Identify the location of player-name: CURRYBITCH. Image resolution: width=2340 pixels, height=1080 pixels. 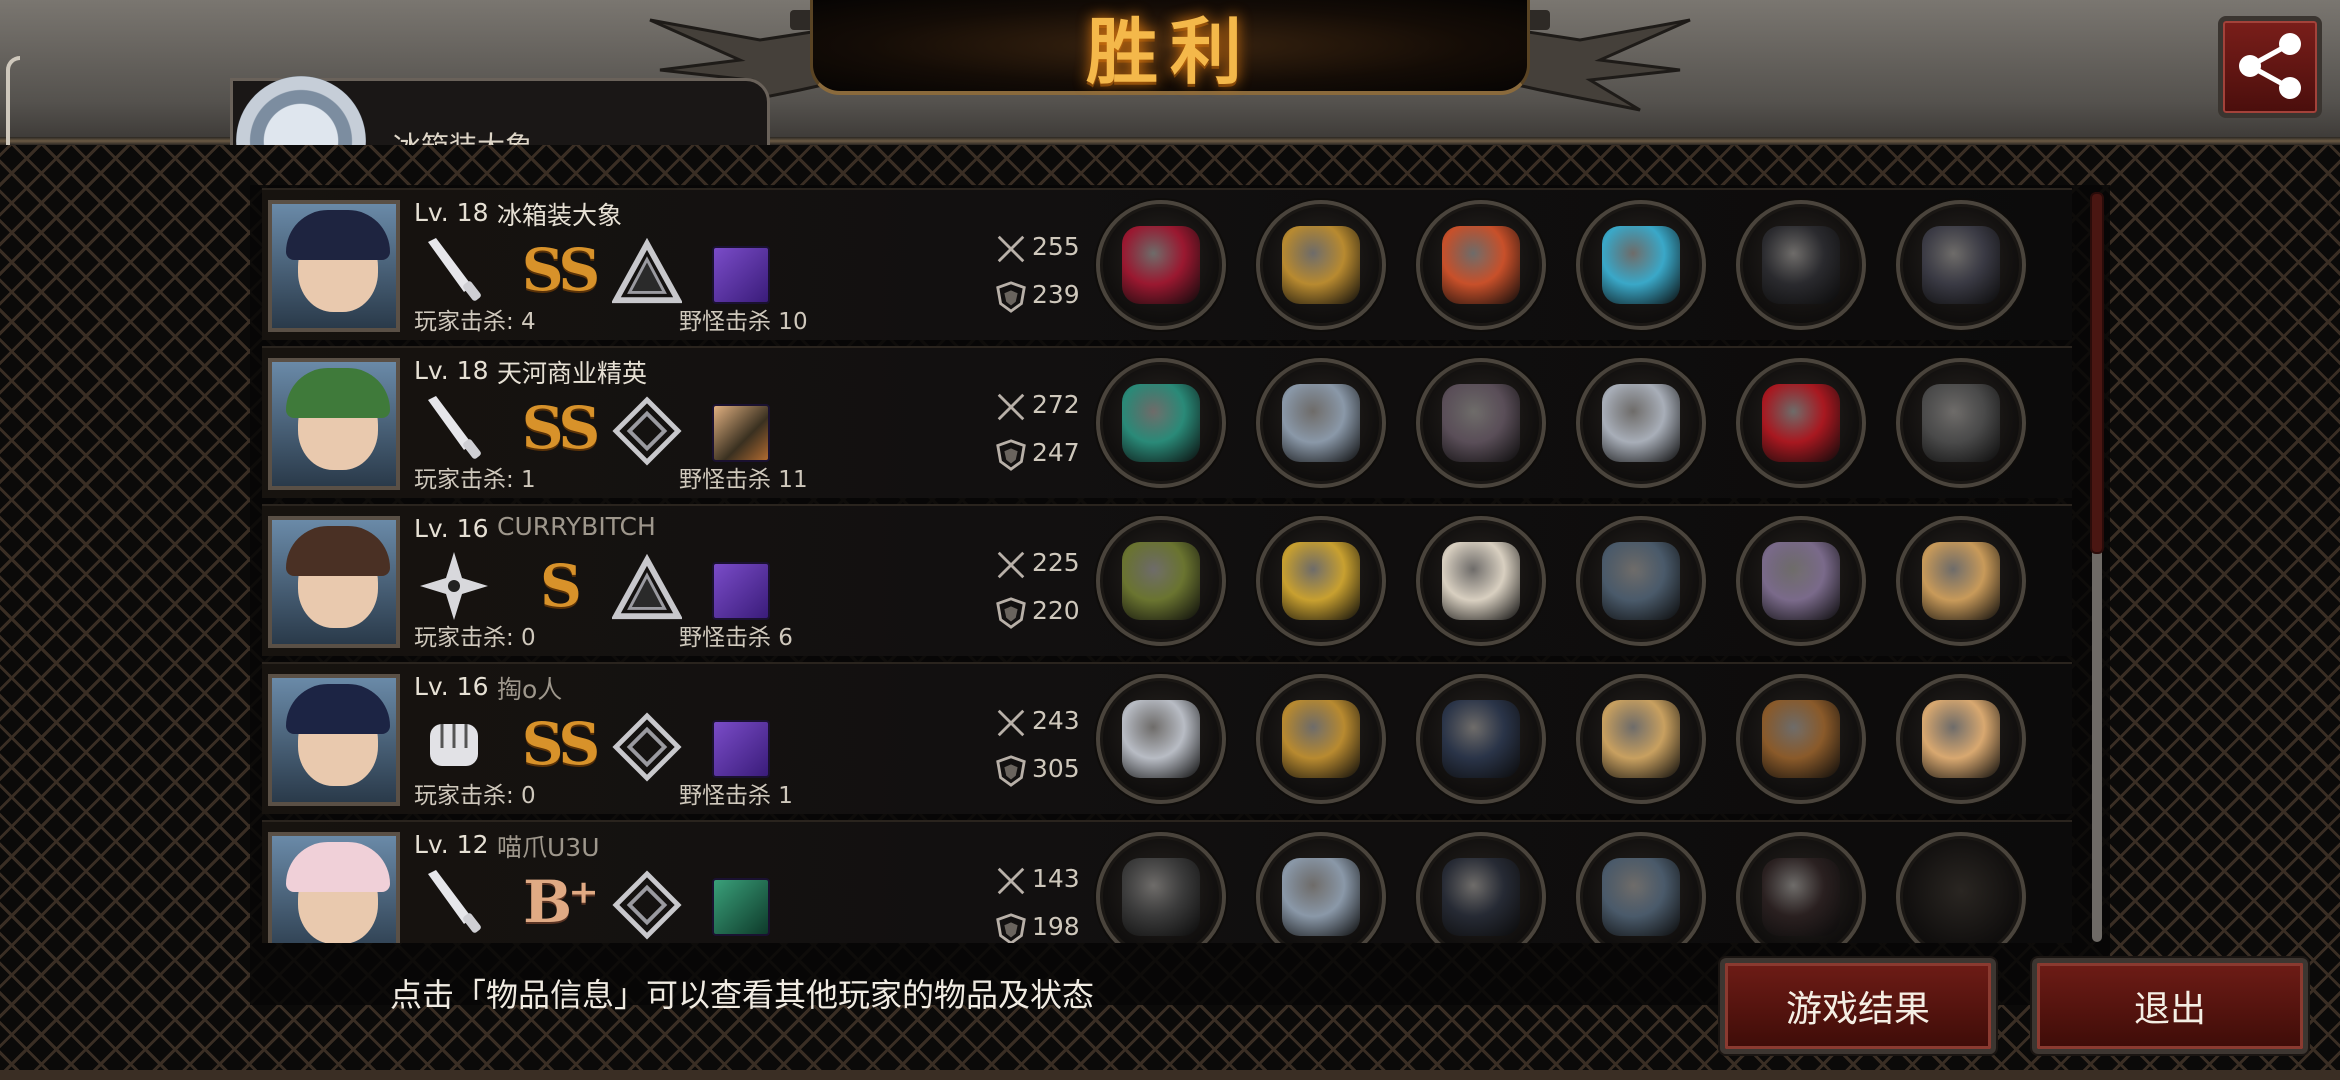
(576, 526).